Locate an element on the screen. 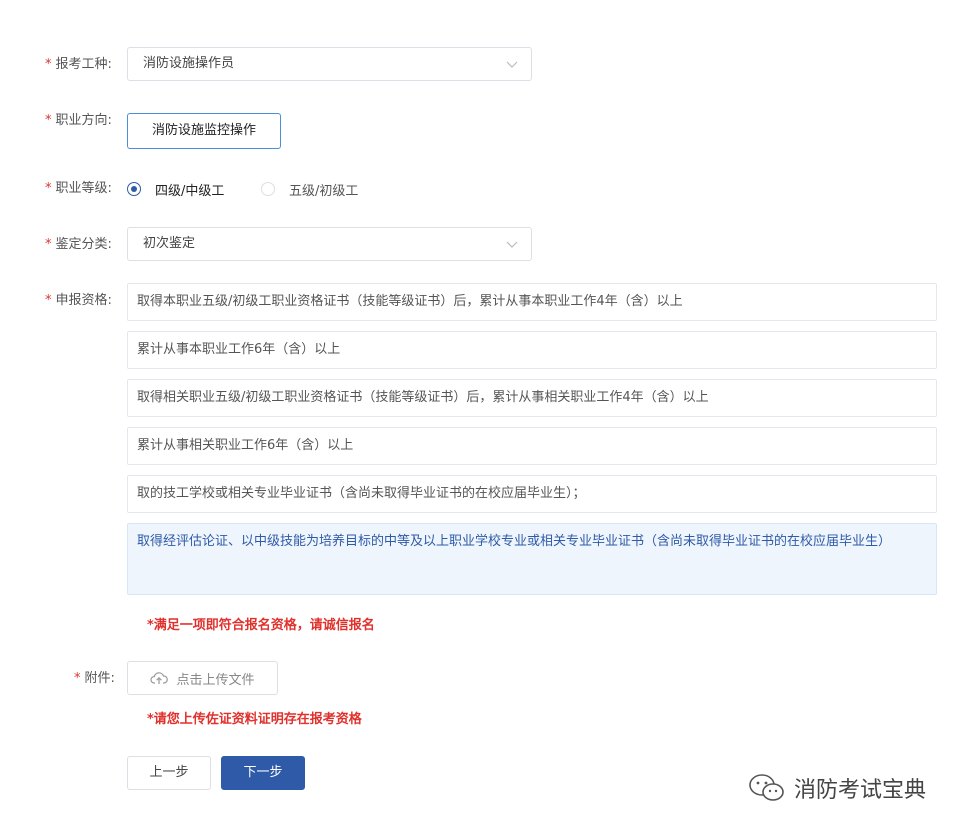  category-value: 初次鉴定 is located at coordinates (169, 243).